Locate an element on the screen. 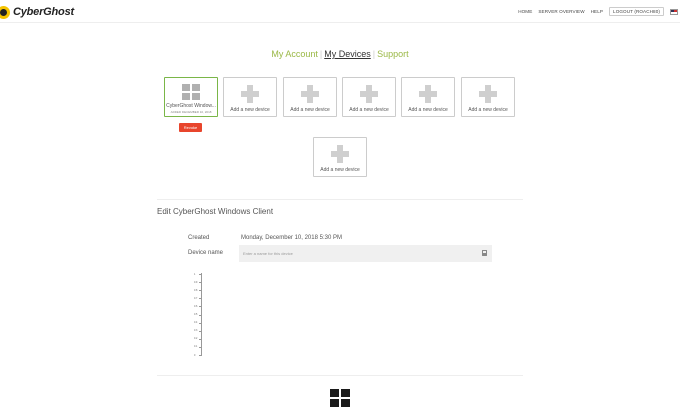 This screenshot has height=408, width=680. axis-tick-label: 0 is located at coordinates (195, 355).